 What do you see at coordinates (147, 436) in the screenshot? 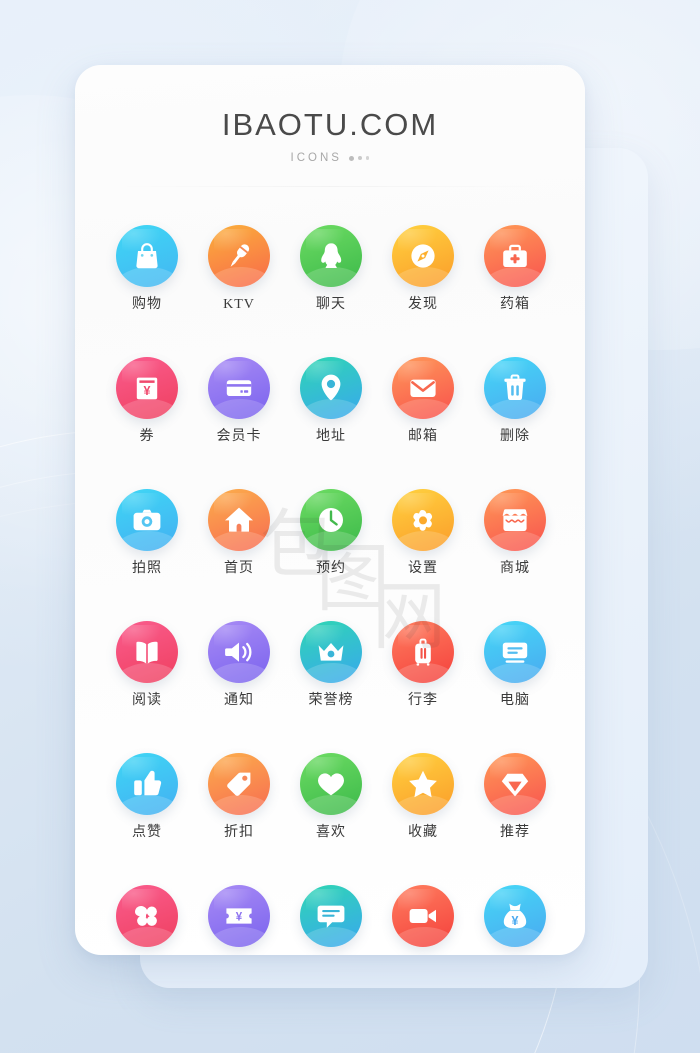
I see `icon-label: 券` at bounding box center [147, 436].